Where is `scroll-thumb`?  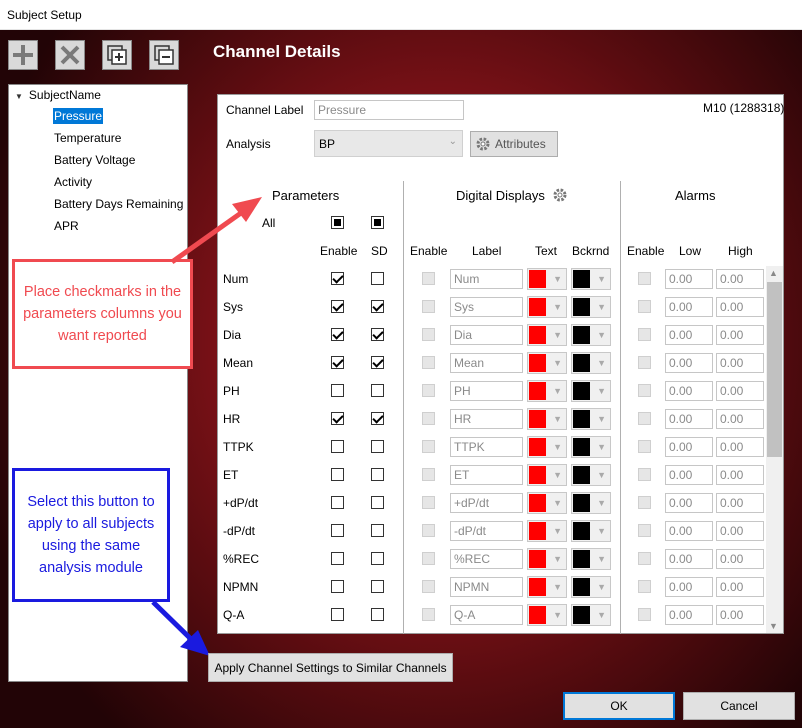 scroll-thumb is located at coordinates (774, 369).